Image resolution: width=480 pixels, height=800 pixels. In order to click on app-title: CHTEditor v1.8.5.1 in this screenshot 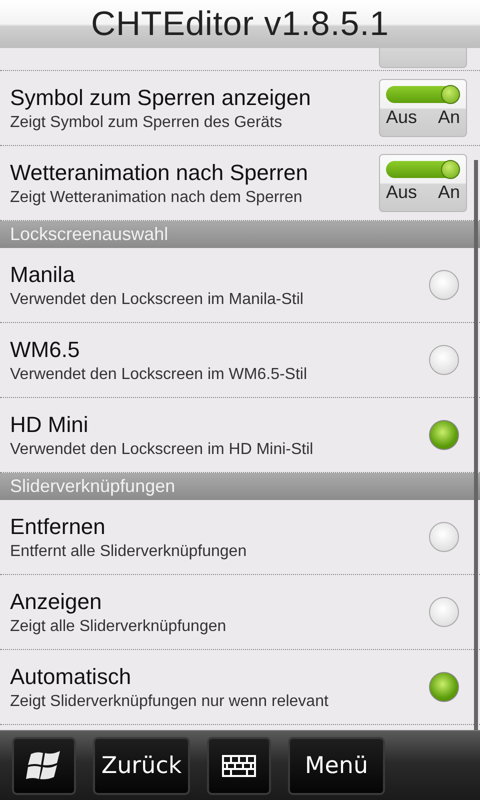, I will do `click(240, 24)`.